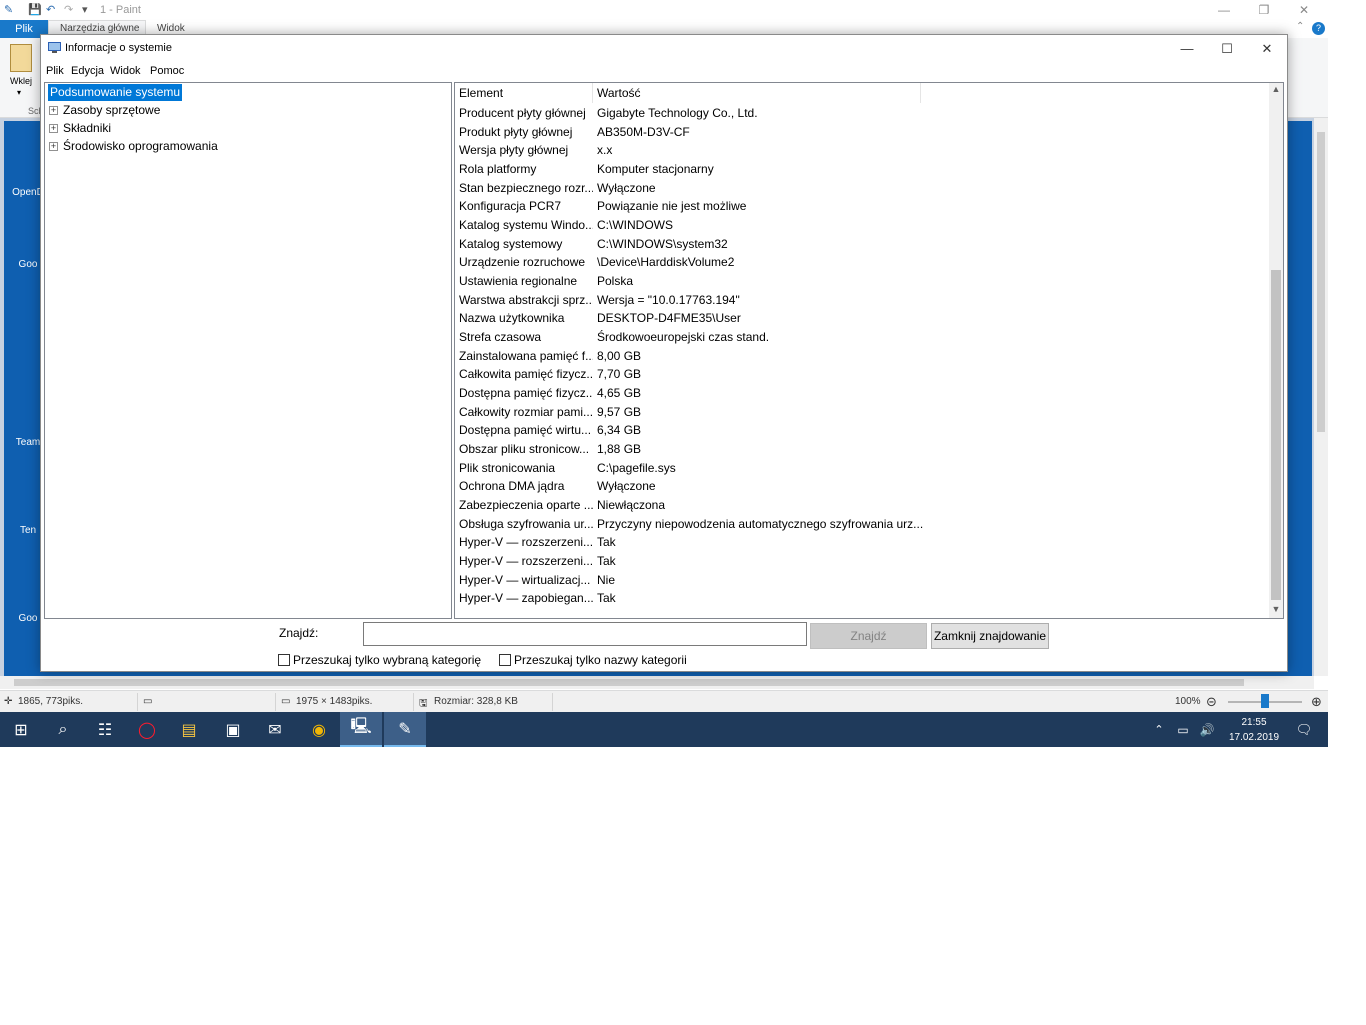 The height and width of the screenshot is (1025, 1366). I want to click on row-value: \Device\HarddiskVolume2, so click(666, 262).